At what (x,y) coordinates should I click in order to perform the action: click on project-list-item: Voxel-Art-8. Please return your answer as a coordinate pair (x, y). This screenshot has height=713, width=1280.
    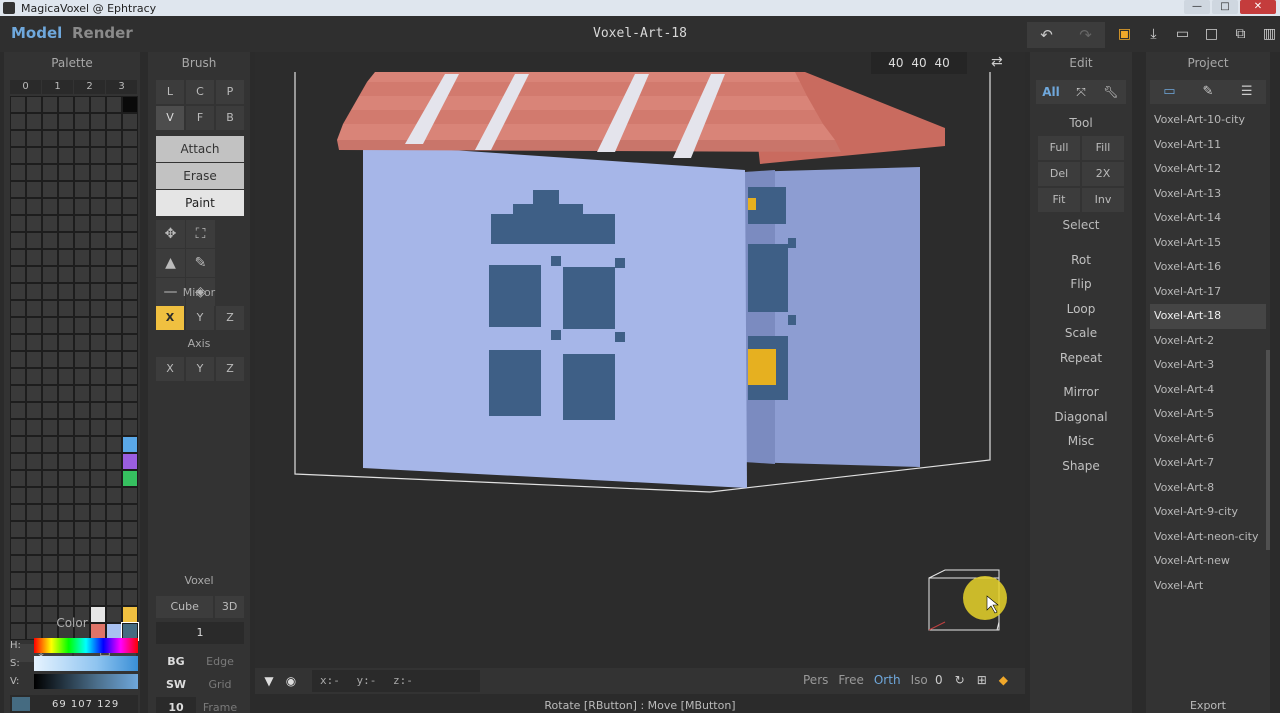
    Looking at the image, I should click on (1208, 488).